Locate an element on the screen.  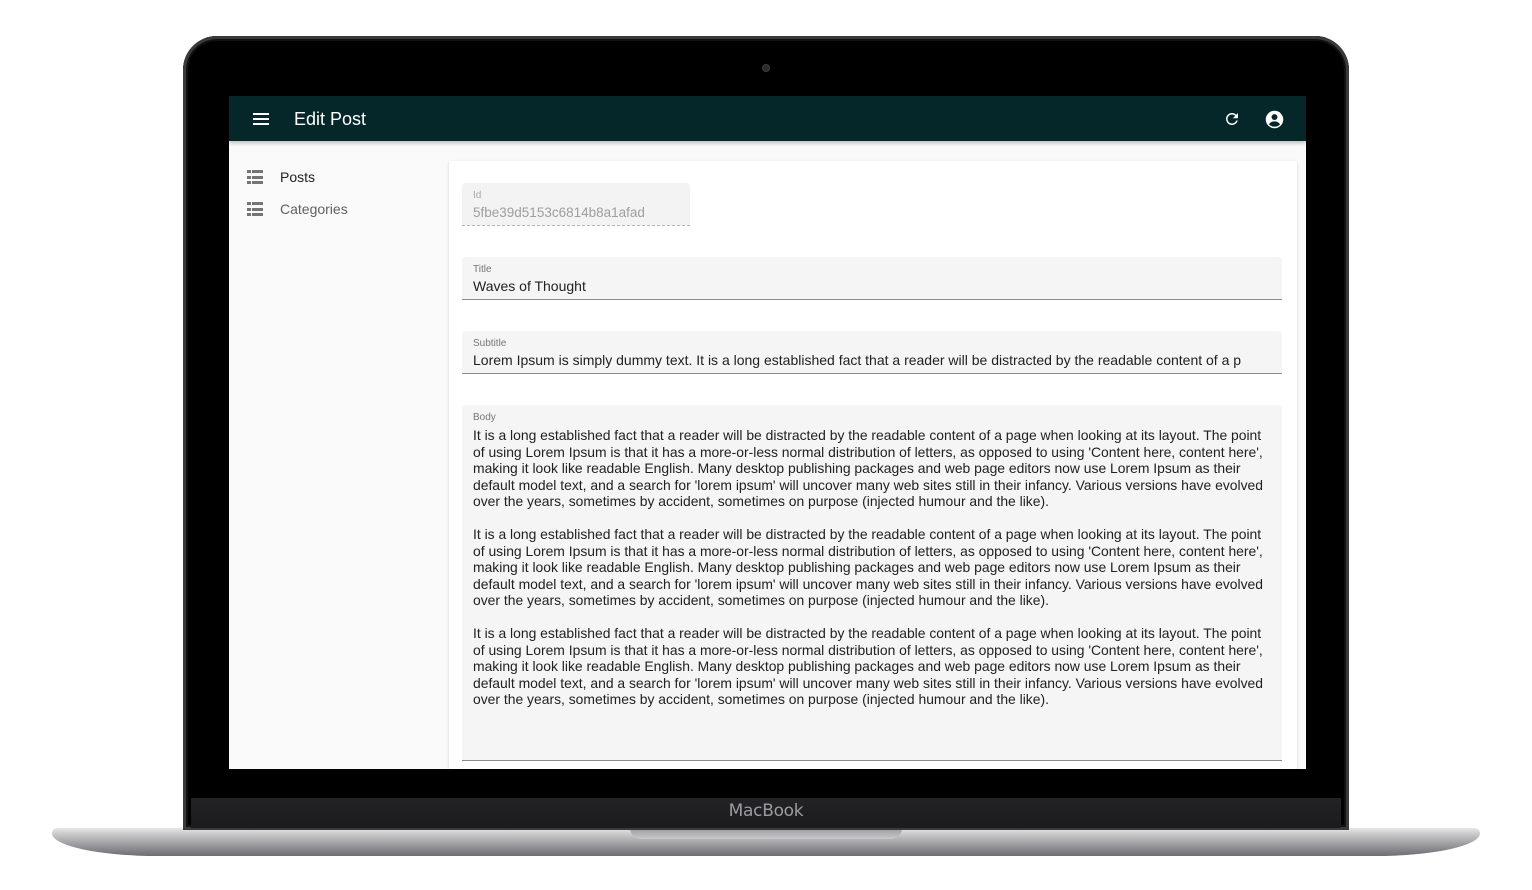
camera-icon is located at coordinates (766, 68).